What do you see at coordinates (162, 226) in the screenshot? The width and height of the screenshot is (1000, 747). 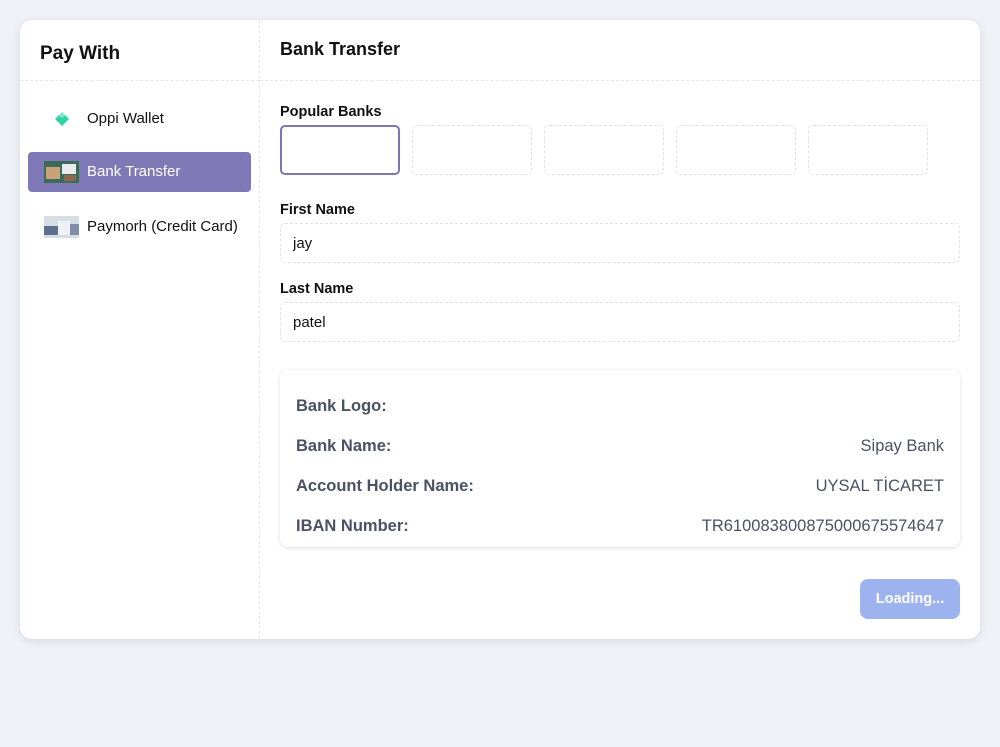 I see `method-label: Paymorh (Credit Card)` at bounding box center [162, 226].